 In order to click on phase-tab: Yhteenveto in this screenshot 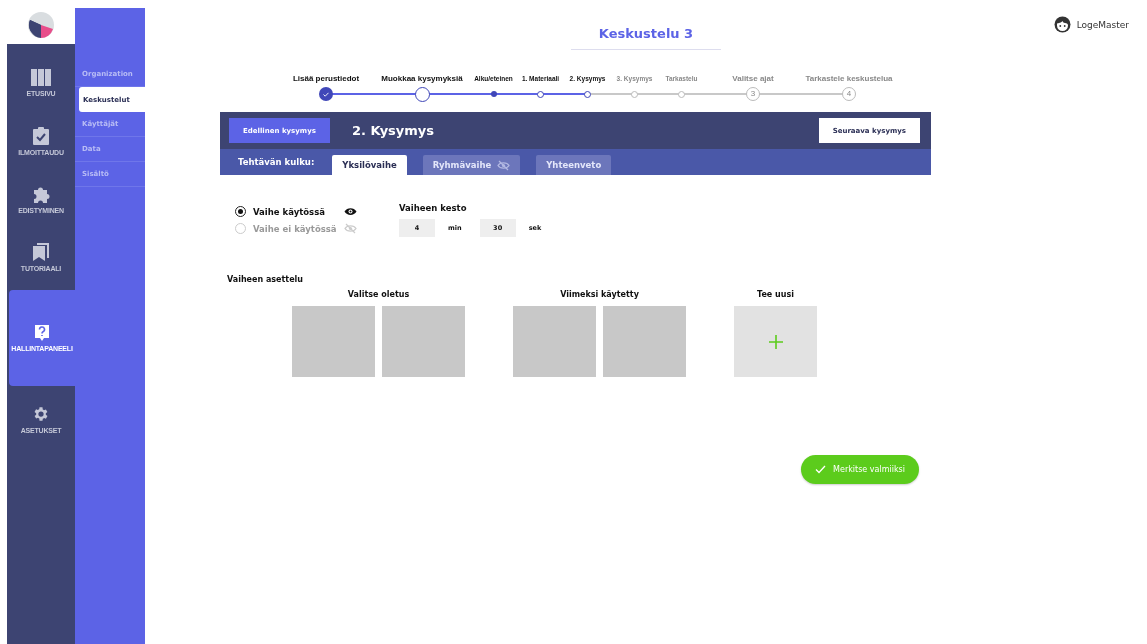, I will do `click(574, 165)`.